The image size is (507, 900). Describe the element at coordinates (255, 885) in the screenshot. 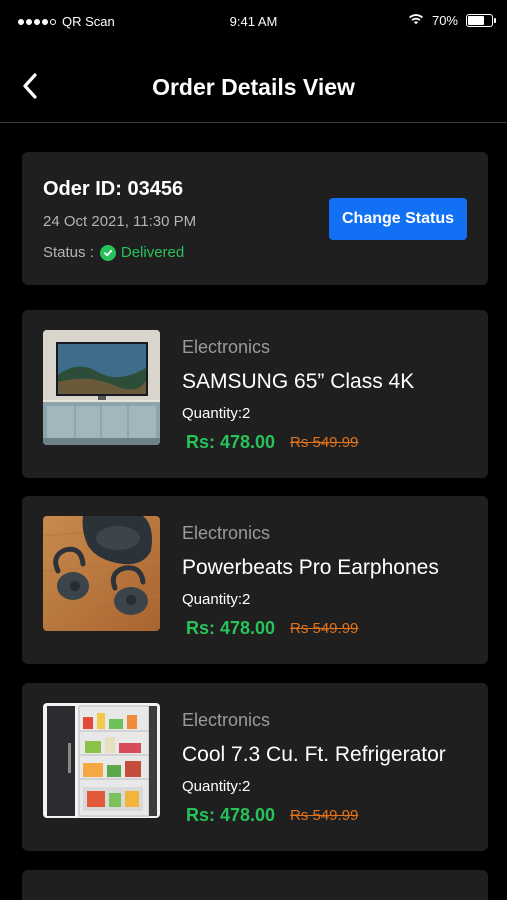

I see `product-card-partial` at that location.